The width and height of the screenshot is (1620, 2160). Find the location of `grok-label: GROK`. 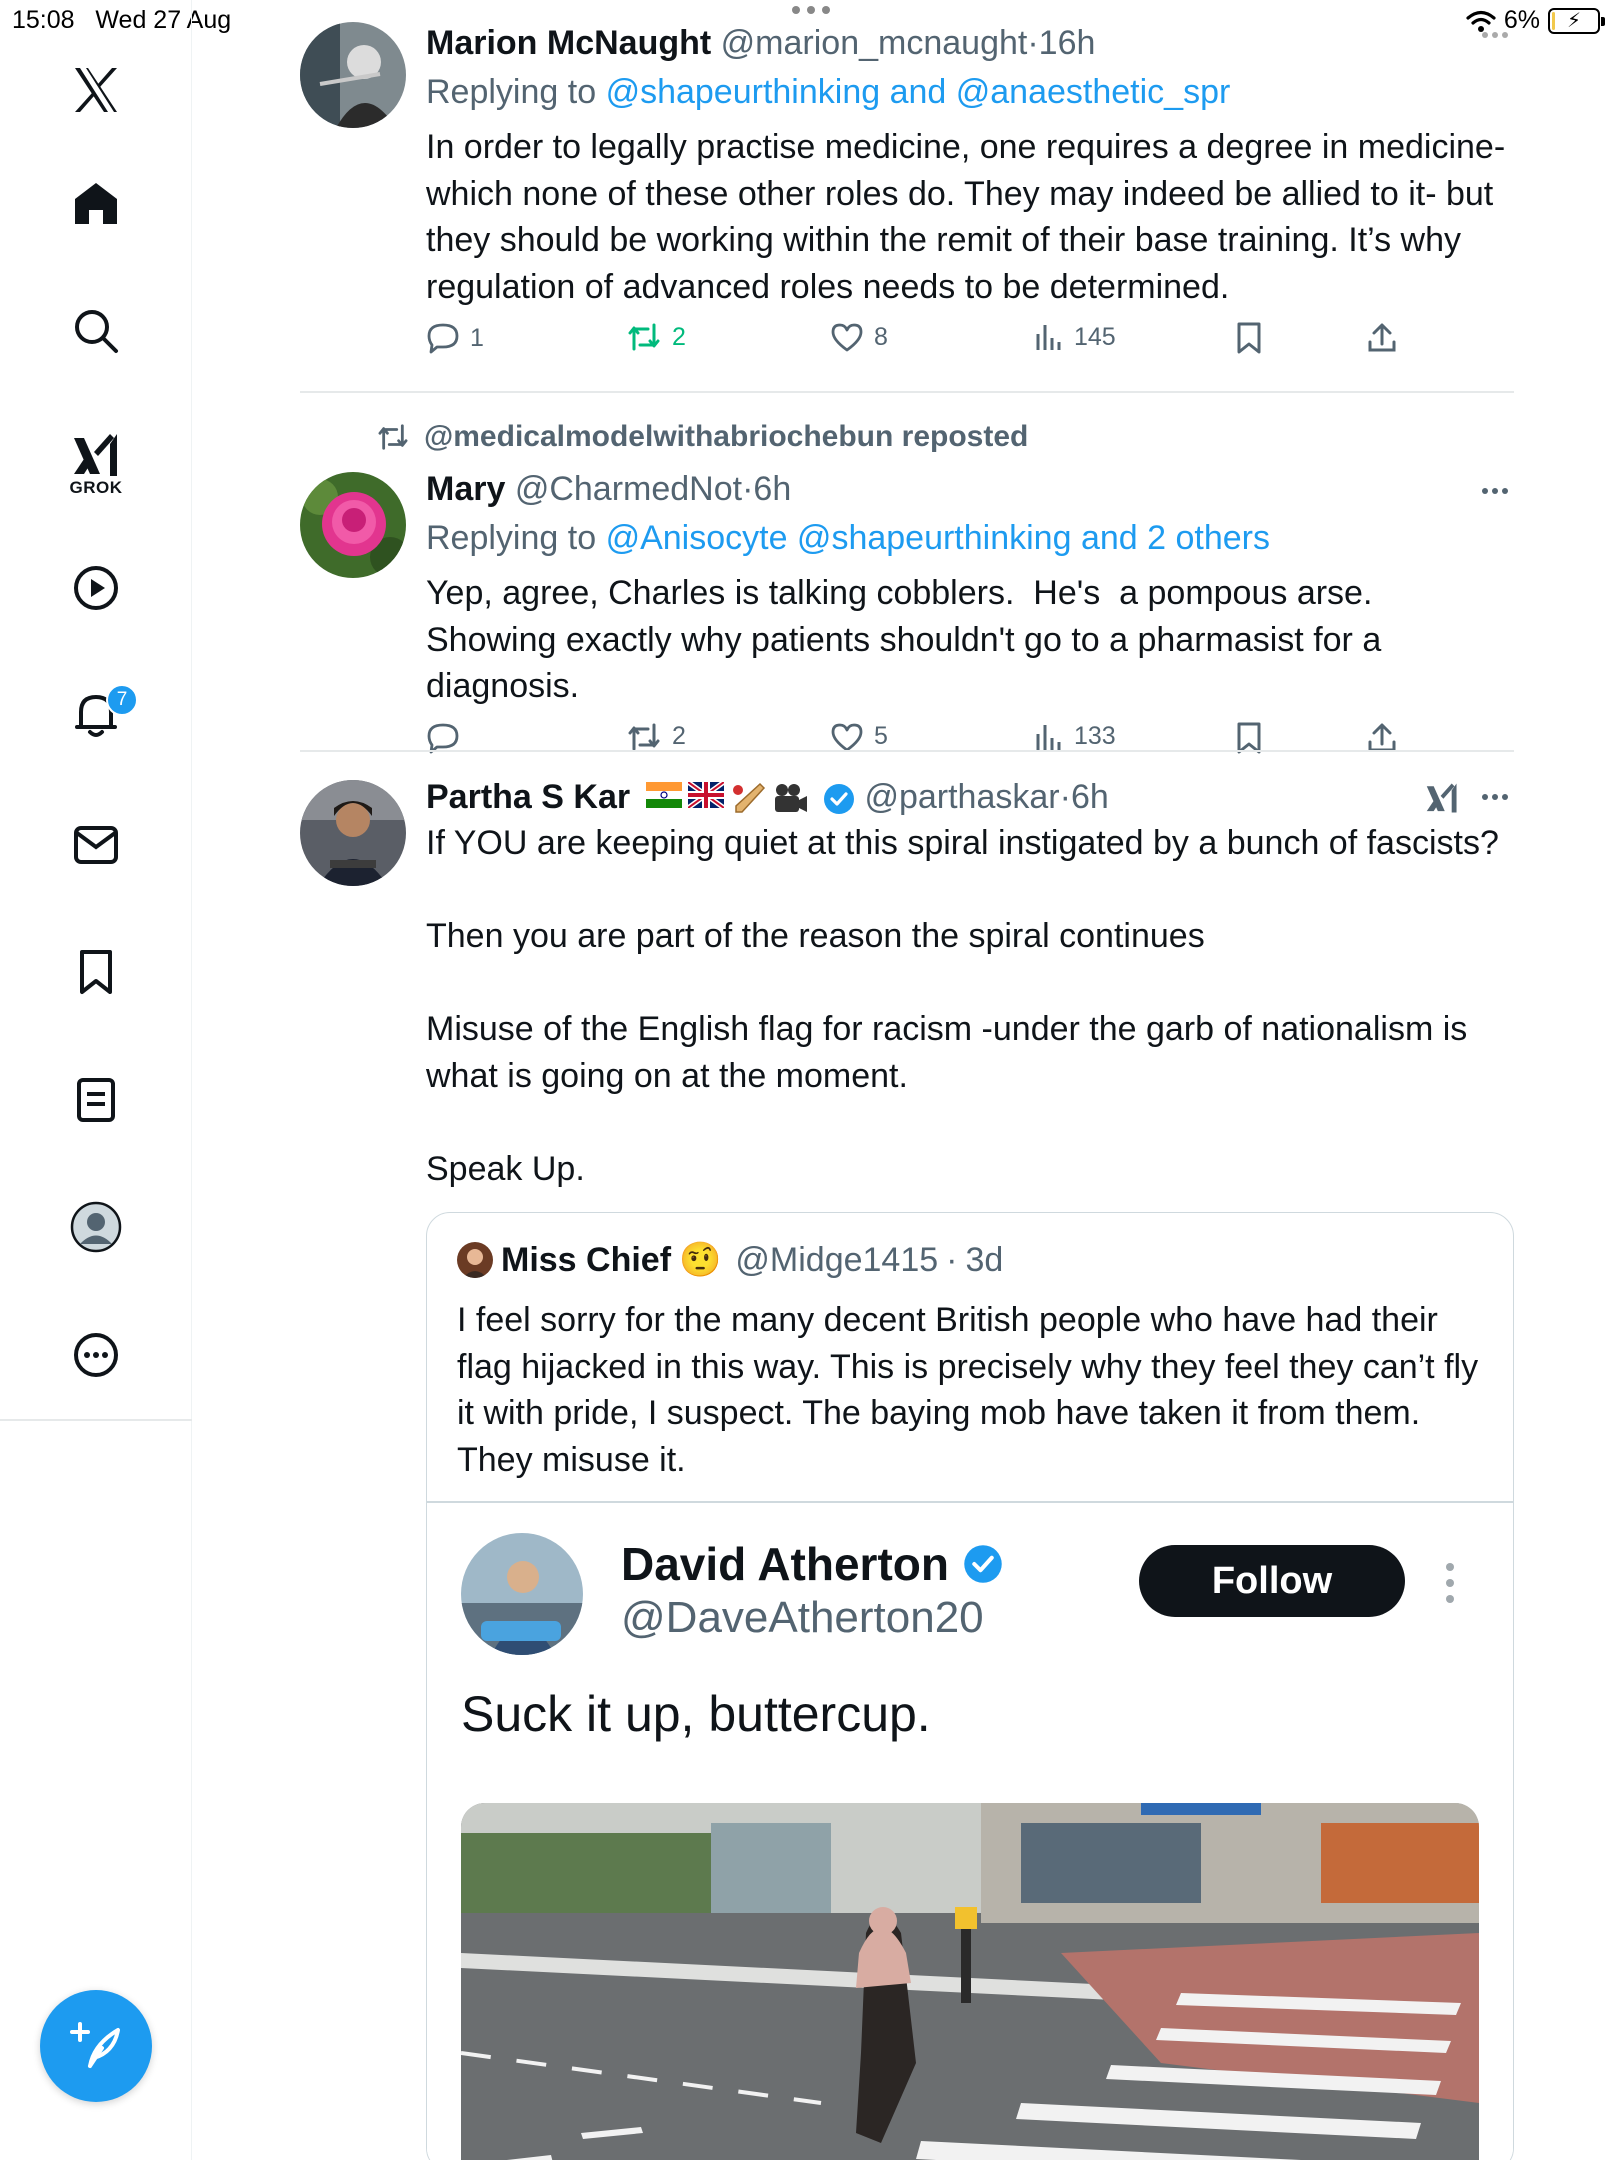

grok-label: GROK is located at coordinates (96, 487).